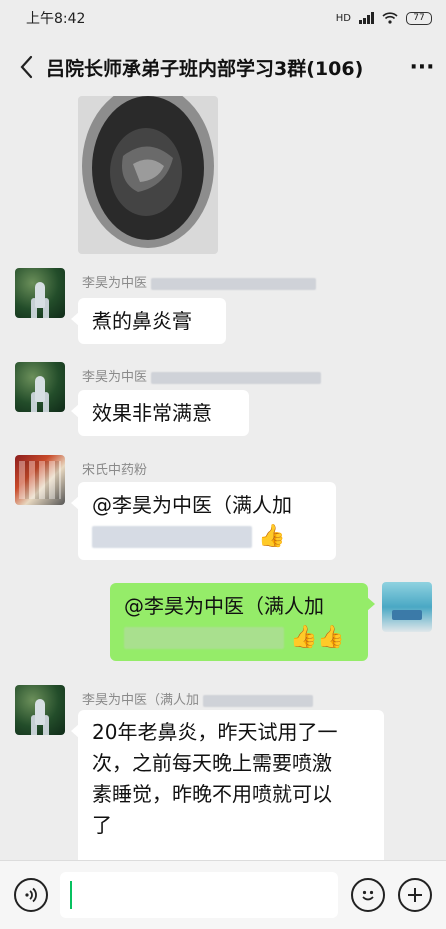  What do you see at coordinates (366, 18) in the screenshot?
I see `signal-icon` at bounding box center [366, 18].